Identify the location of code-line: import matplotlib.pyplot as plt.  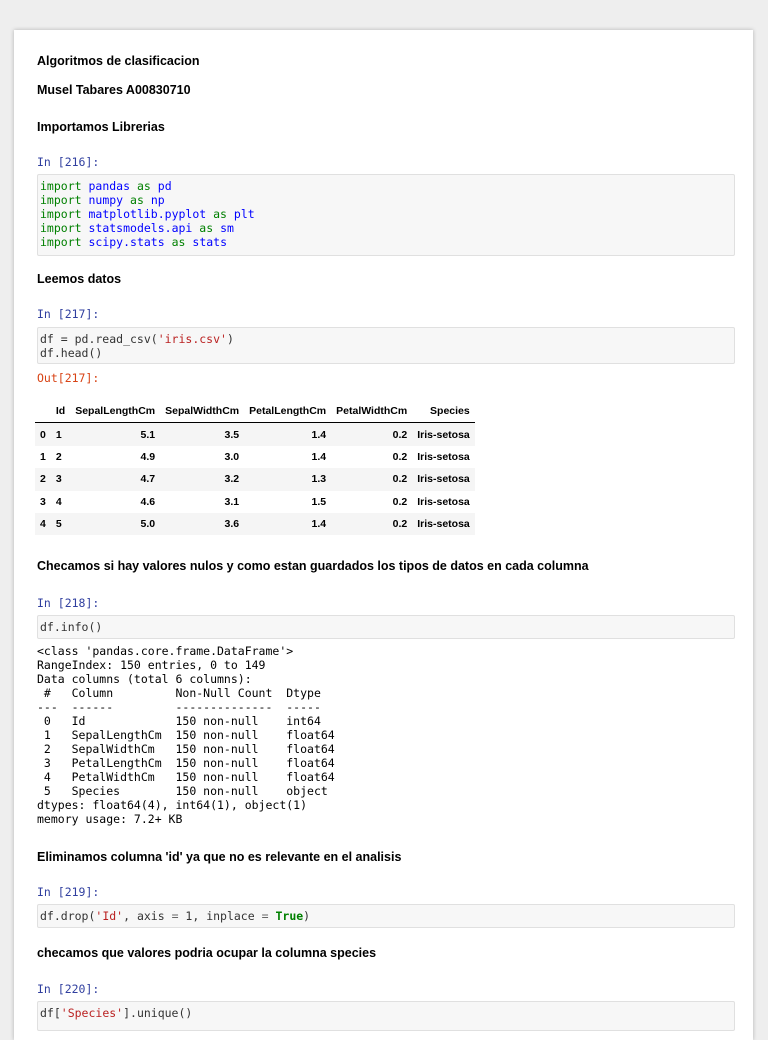
(147, 214).